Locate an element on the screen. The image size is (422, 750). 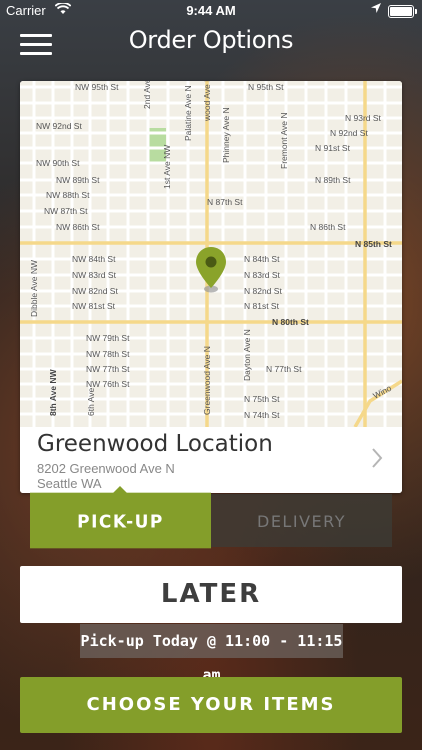
battery-icon is located at coordinates (402, 11).